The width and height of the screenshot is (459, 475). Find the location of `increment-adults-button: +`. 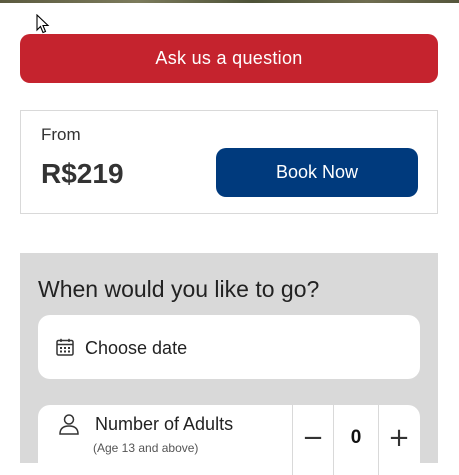

increment-adults-button: + is located at coordinates (399, 440).